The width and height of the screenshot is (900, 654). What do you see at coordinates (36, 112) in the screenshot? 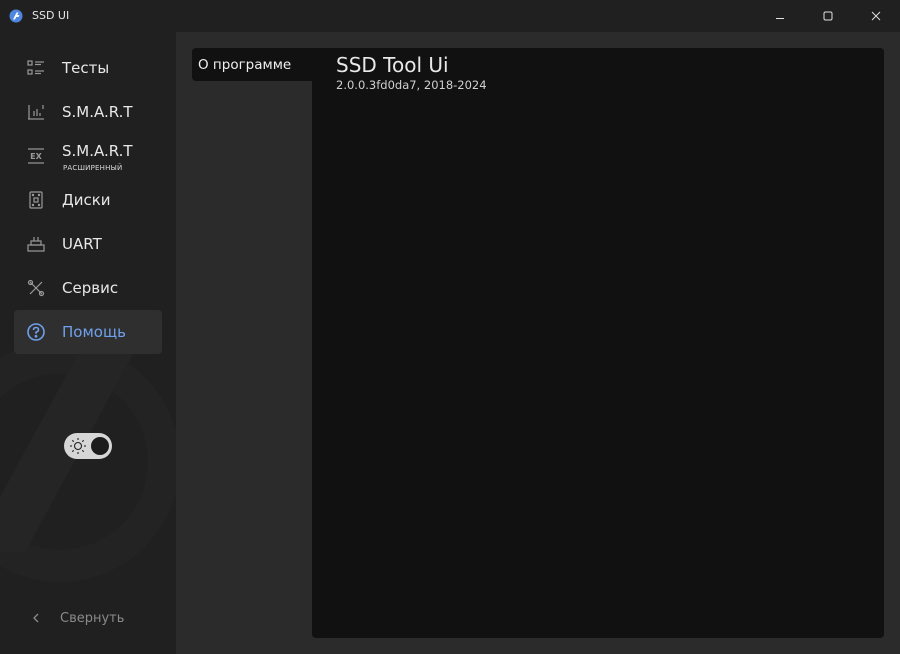
I see `chart-icon` at bounding box center [36, 112].